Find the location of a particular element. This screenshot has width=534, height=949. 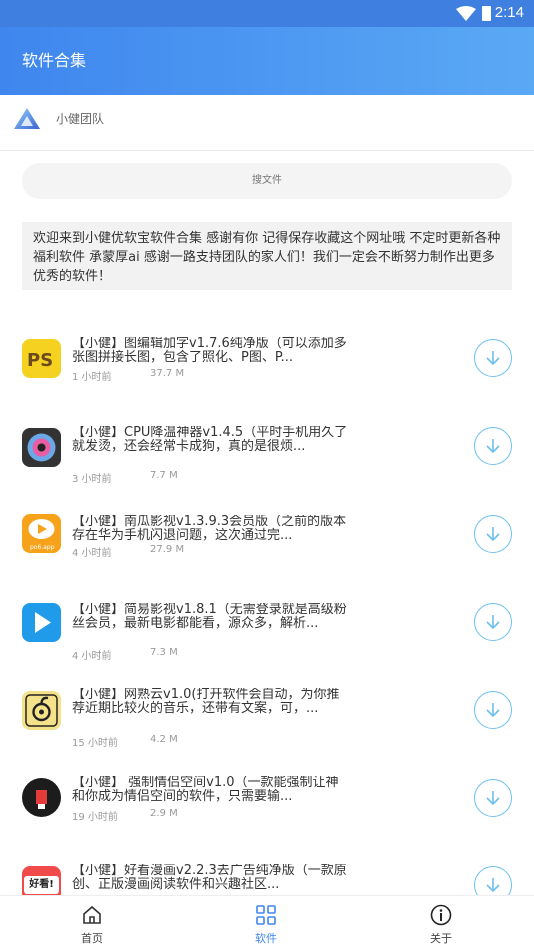

status-bar: 2:14 is located at coordinates (267, 13).